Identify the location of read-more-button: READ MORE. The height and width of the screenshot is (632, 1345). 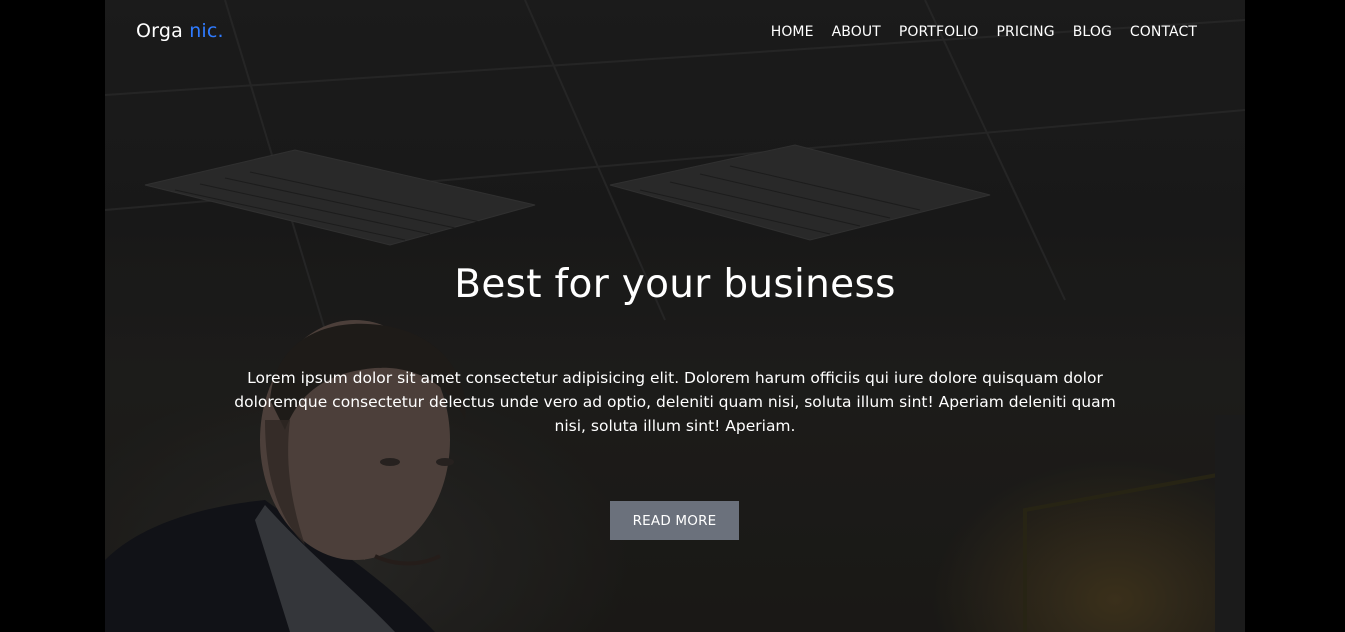
(674, 520).